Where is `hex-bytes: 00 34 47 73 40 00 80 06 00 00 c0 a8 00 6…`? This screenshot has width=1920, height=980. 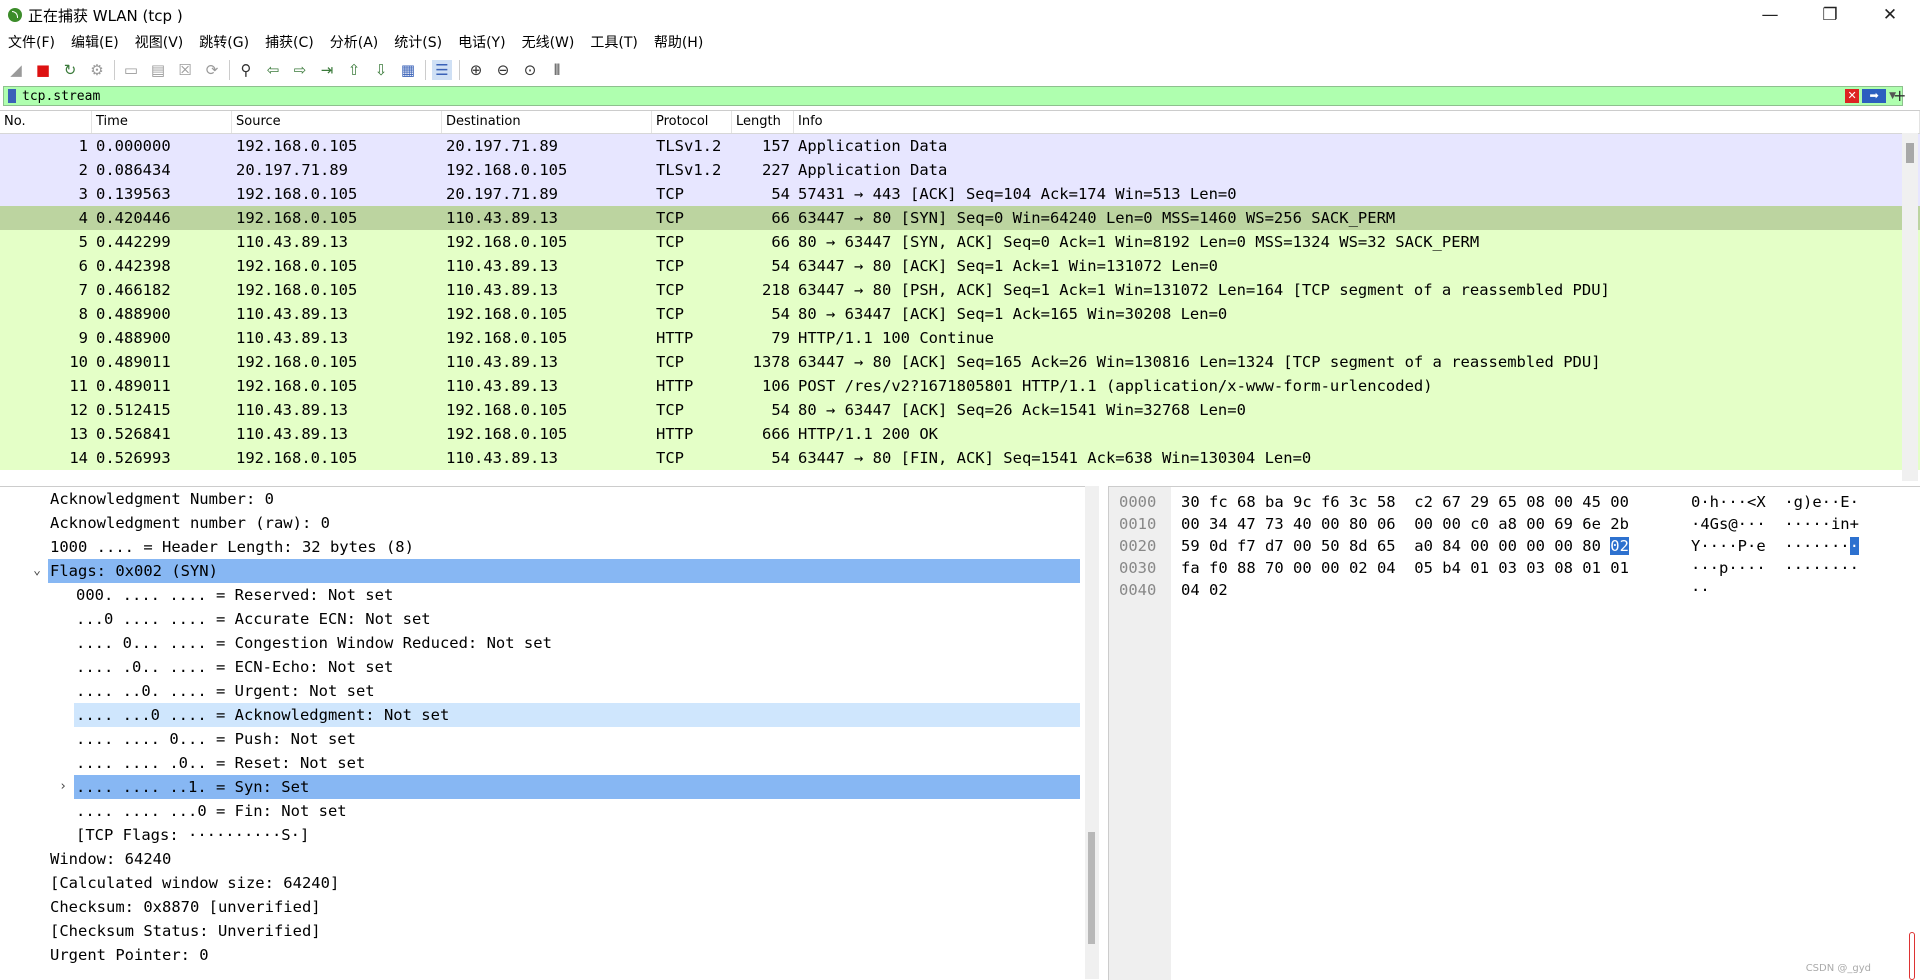
hex-bytes: 00 34 47 73 40 00 80 06 00 00 c0 a8 00 6… is located at coordinates (1405, 524).